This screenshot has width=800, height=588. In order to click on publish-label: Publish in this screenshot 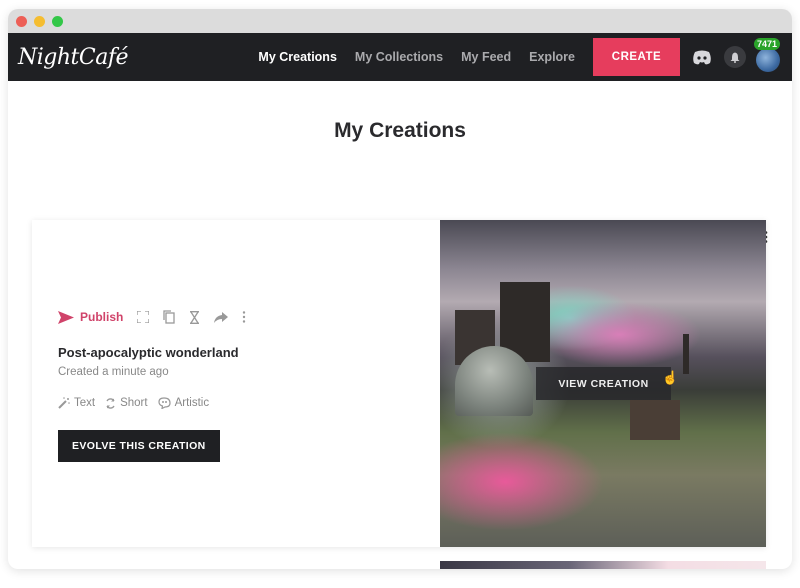, I will do `click(102, 317)`.